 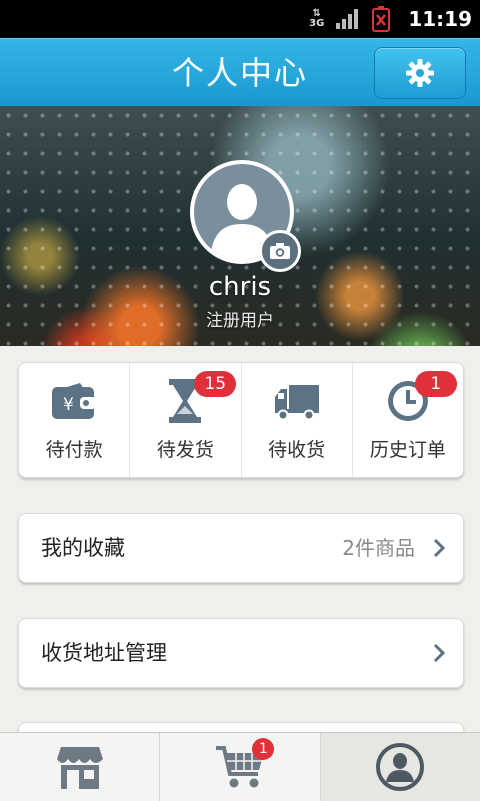 I want to click on gear-icon, so click(x=420, y=73).